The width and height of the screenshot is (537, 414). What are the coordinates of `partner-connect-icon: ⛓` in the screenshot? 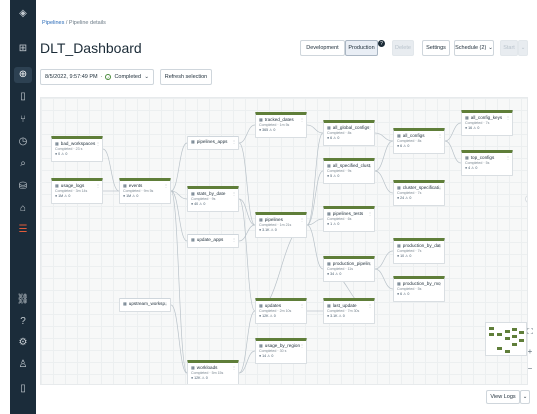 It's located at (23, 300).